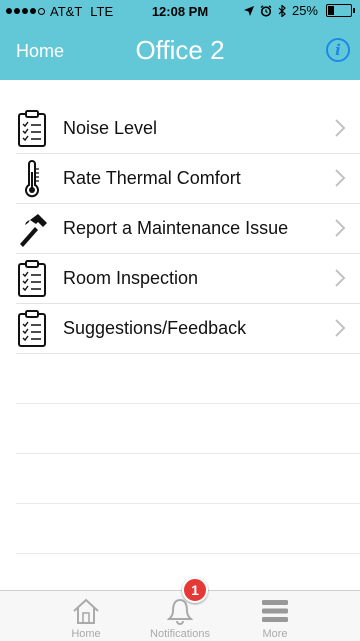  I want to click on battery-icon, so click(340, 10).